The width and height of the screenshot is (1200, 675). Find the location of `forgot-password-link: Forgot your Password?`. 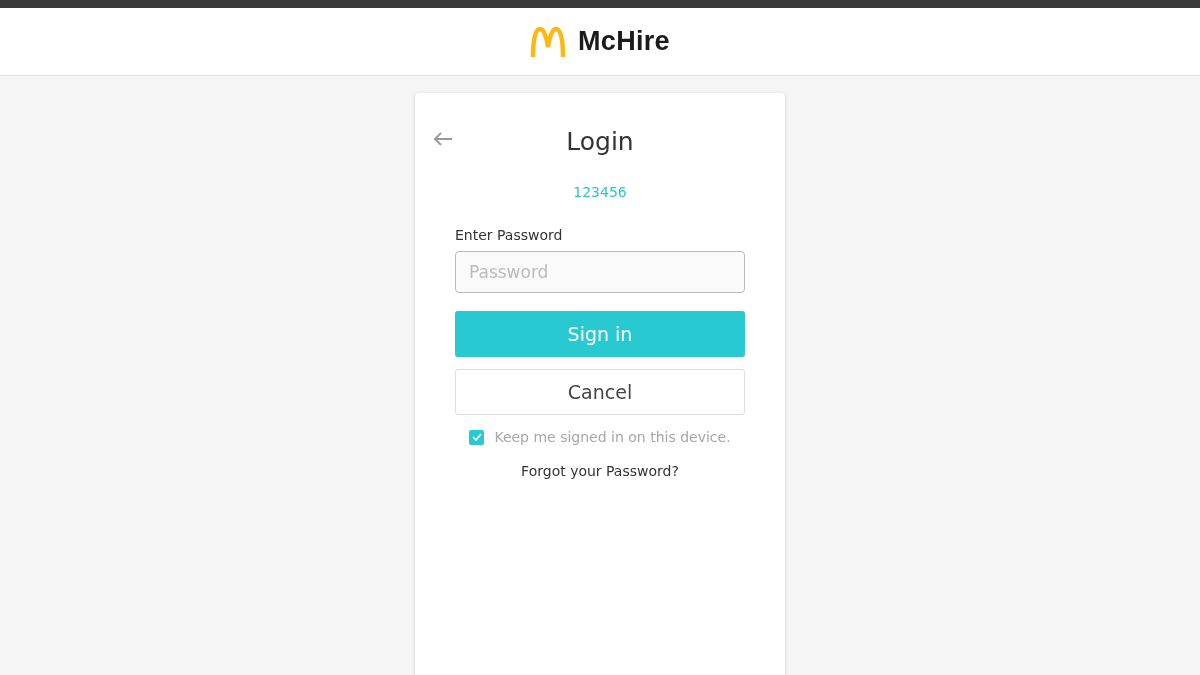

forgot-password-link: Forgot your Password? is located at coordinates (600, 471).